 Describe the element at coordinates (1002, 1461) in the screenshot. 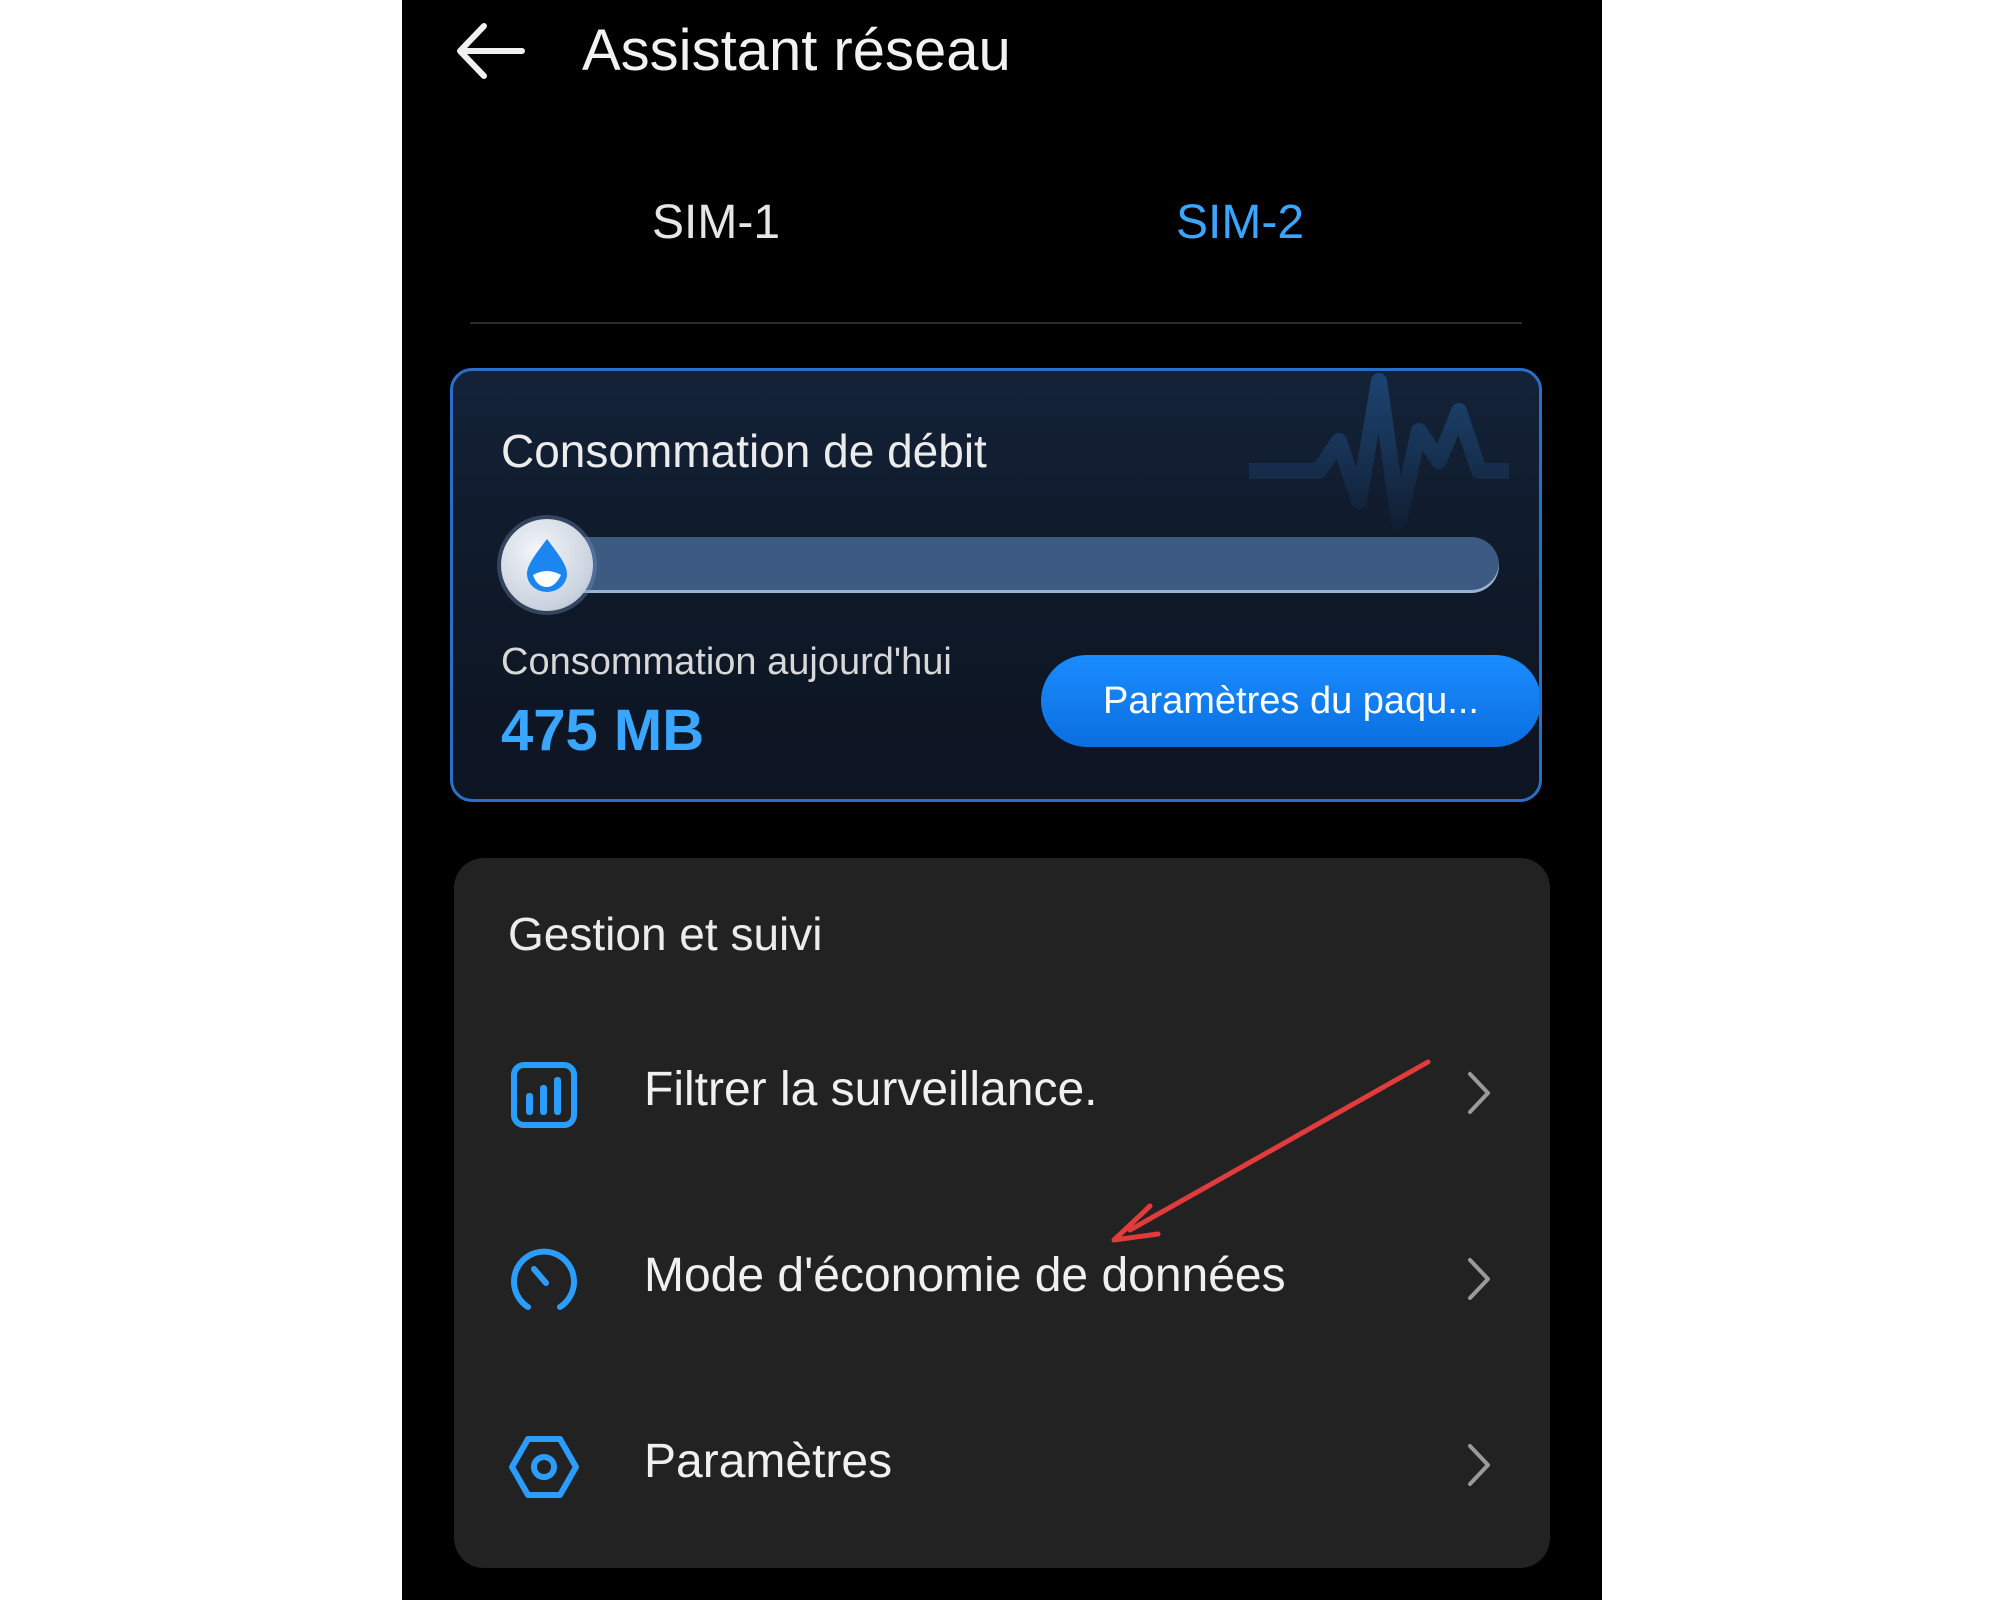

I see `menu-item-settings: Paramètres` at that location.